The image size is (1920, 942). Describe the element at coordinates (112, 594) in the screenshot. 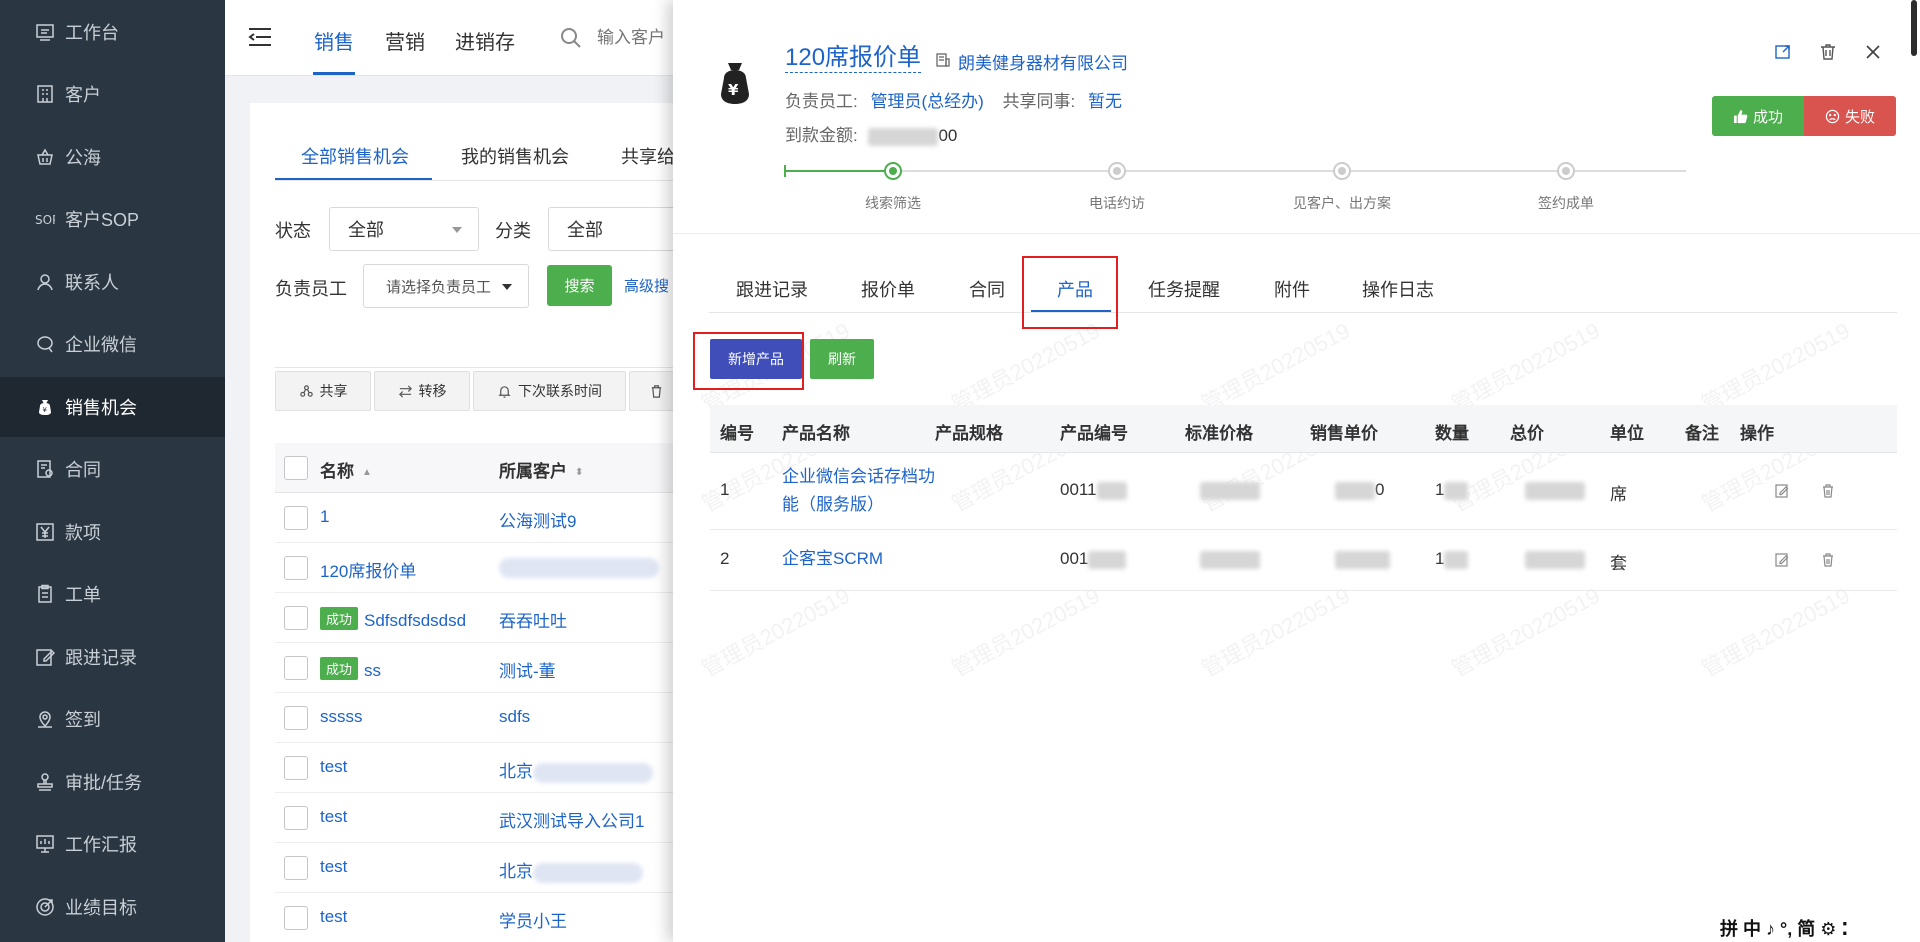

I see `sidebar-item-work-order: 工单` at that location.